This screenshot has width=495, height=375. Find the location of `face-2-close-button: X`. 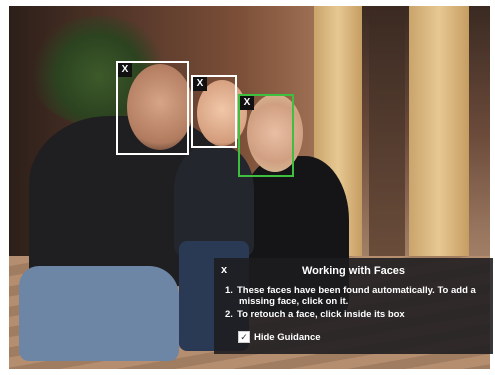

face-2-close-button: X is located at coordinates (200, 84).